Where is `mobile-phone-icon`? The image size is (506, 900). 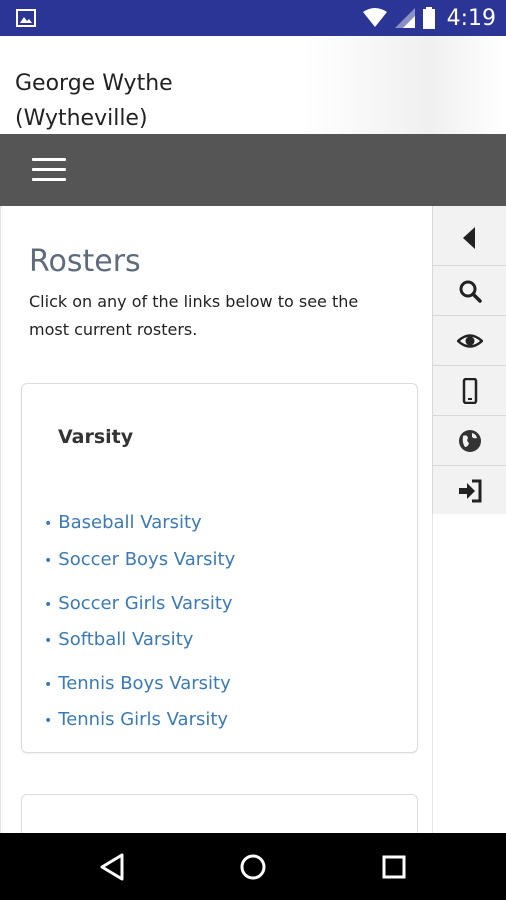
mobile-phone-icon is located at coordinates (470, 390).